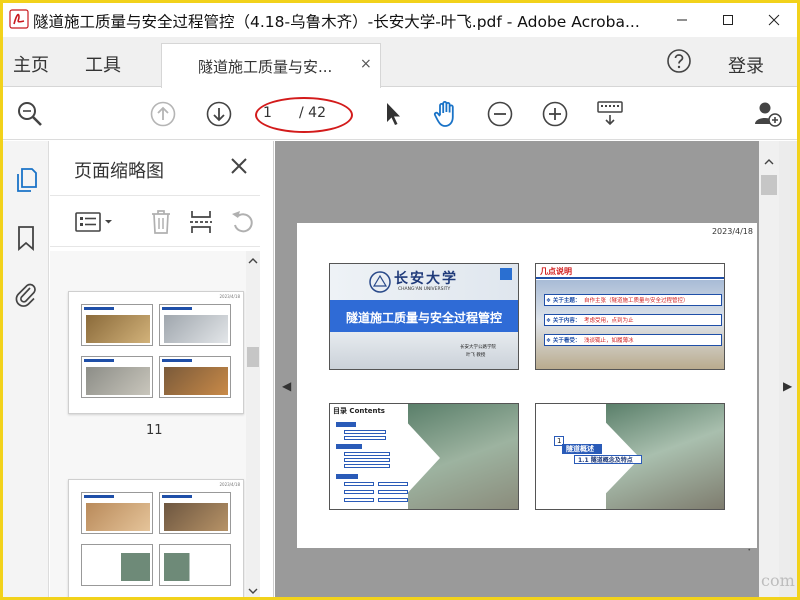  I want to click on login-button: 登录, so click(746, 65).